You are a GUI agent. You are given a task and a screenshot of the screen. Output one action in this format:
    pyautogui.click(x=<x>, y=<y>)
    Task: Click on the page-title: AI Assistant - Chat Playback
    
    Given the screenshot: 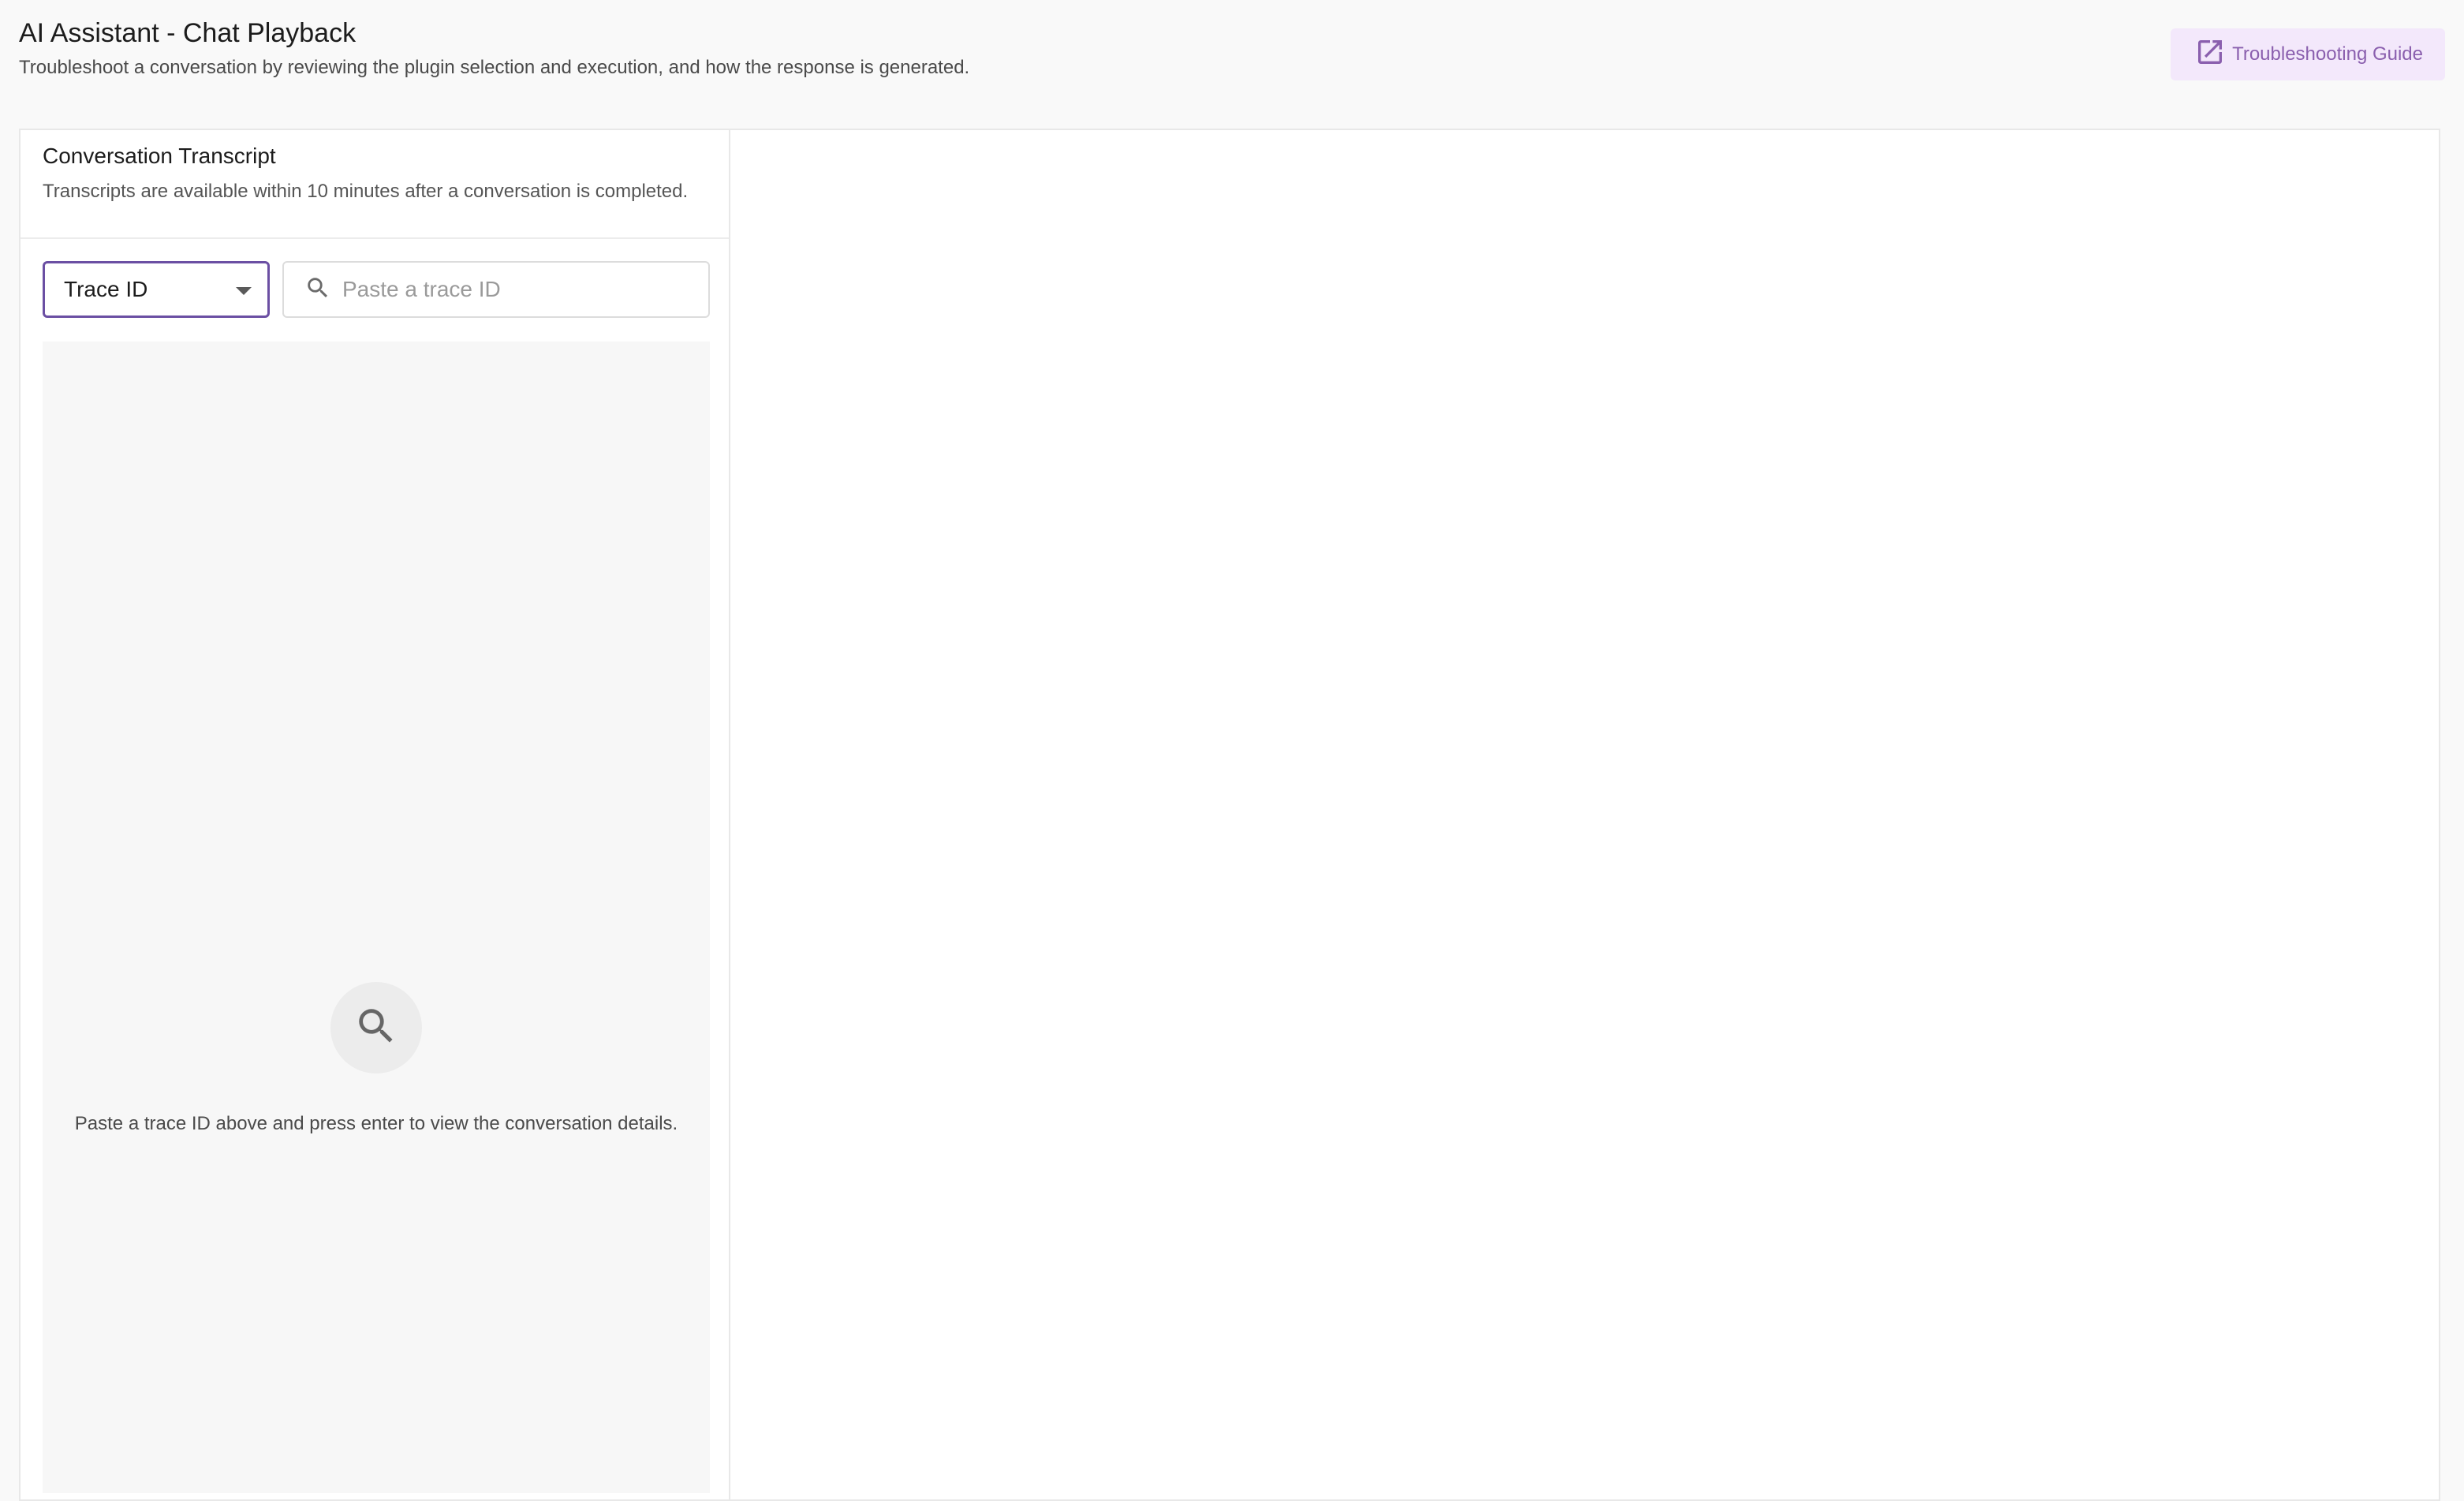 What is the action you would take?
    pyautogui.click(x=188, y=33)
    